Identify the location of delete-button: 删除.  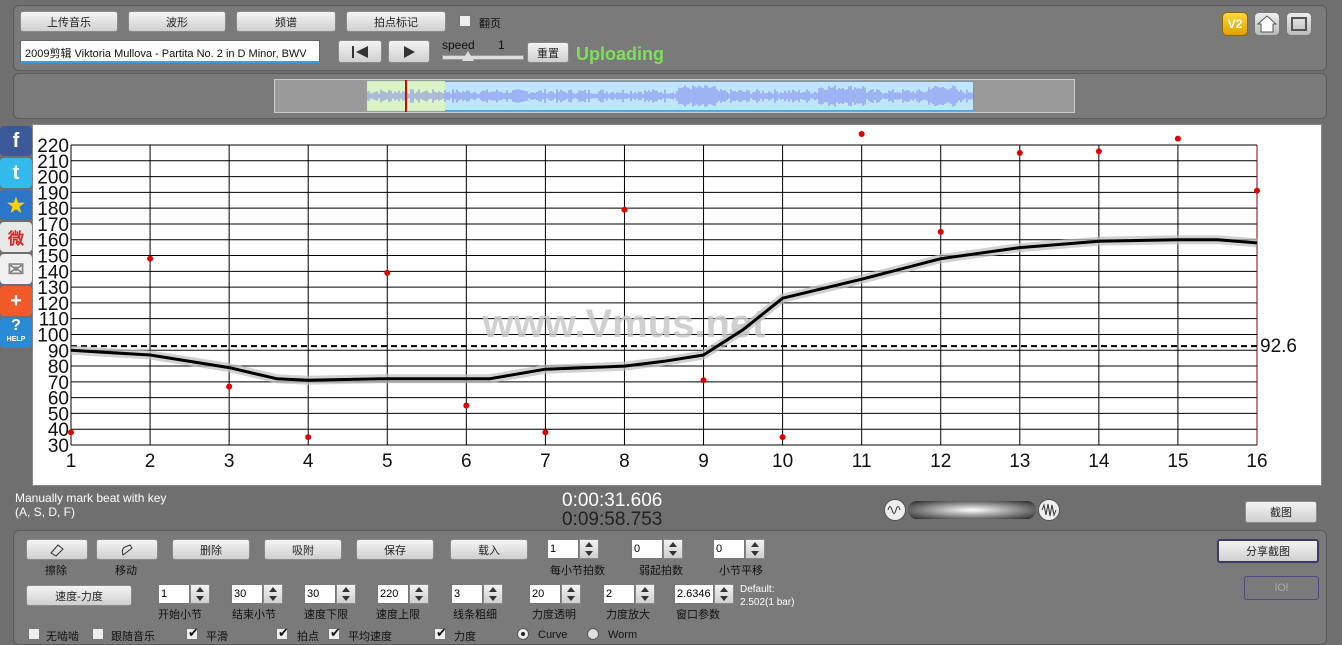
(211, 549).